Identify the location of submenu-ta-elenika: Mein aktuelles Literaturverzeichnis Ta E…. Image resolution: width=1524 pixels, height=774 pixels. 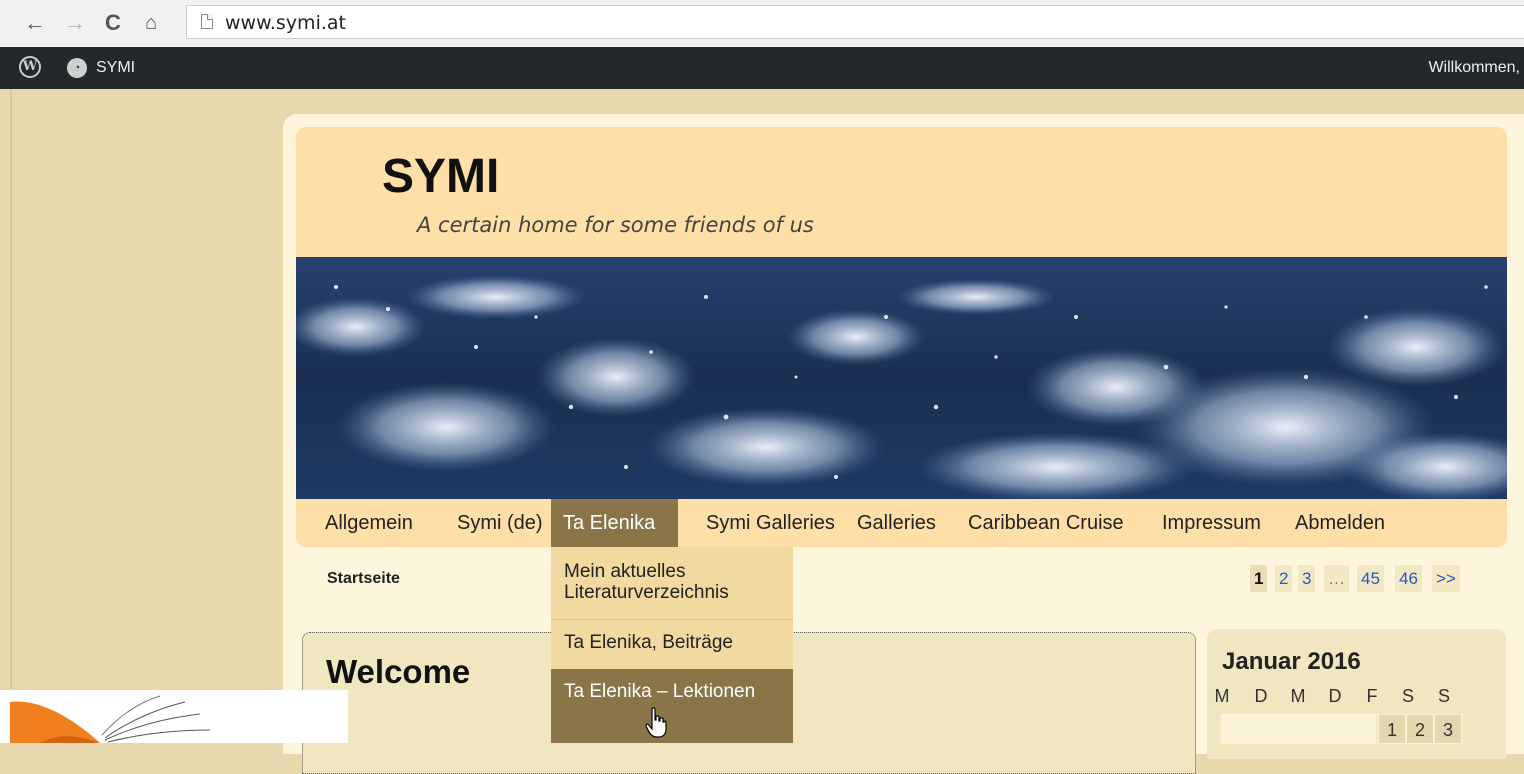
(672, 645).